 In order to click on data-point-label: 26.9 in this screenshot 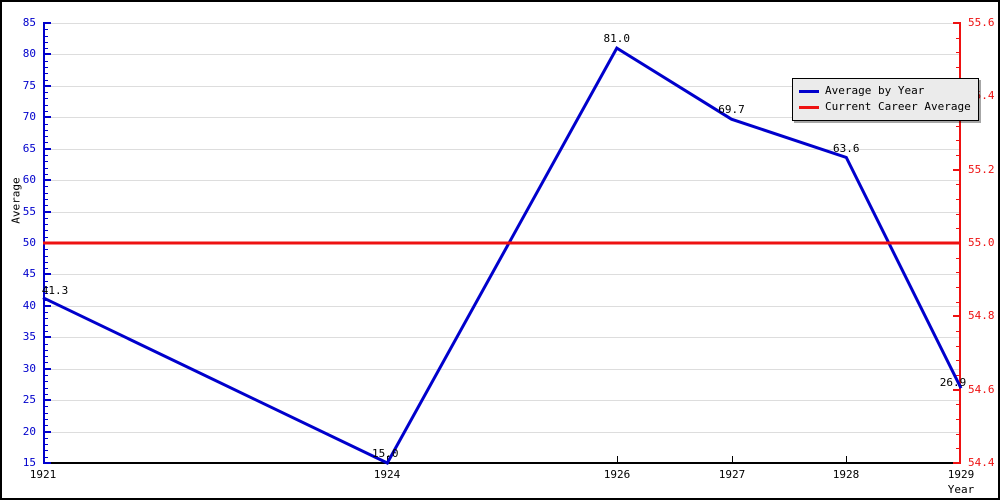, I will do `click(953, 383)`.